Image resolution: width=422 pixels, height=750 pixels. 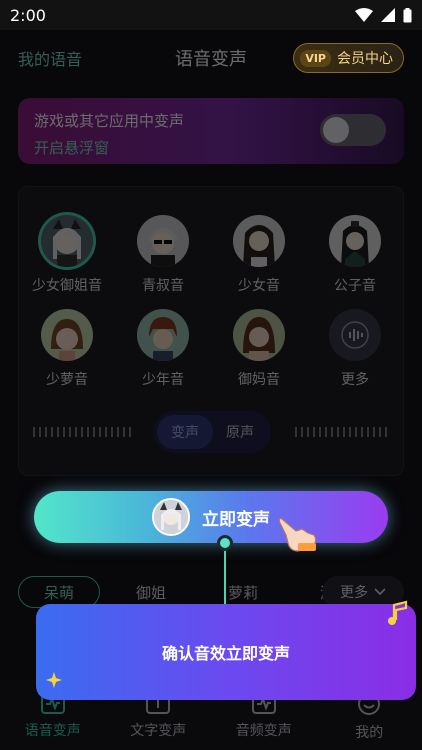 What do you see at coordinates (240, 432) in the screenshot?
I see `mode-original-voice: 原声` at bounding box center [240, 432].